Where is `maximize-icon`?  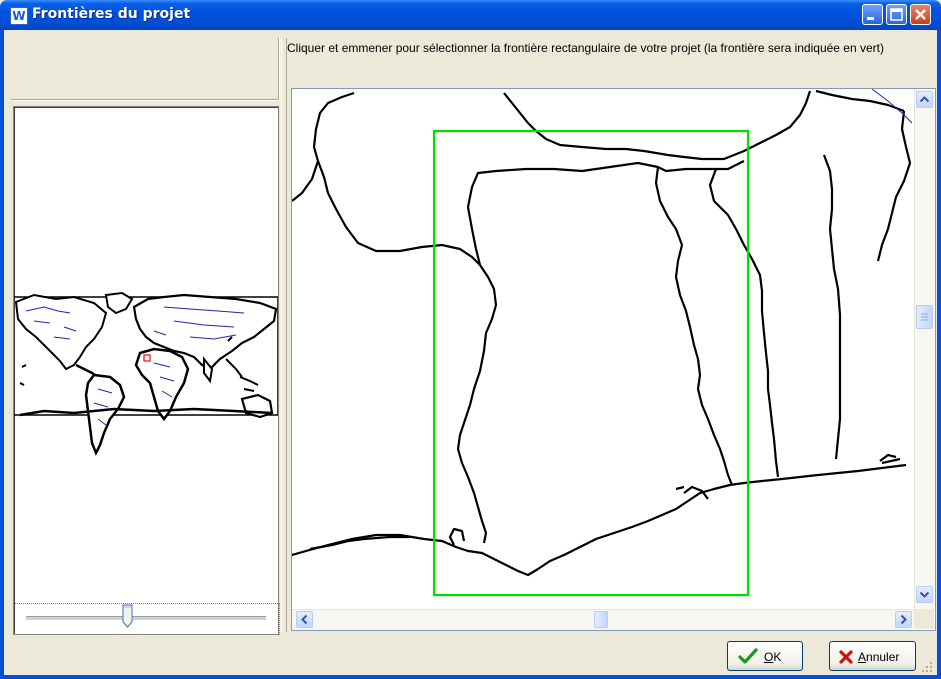 maximize-icon is located at coordinates (896, 14).